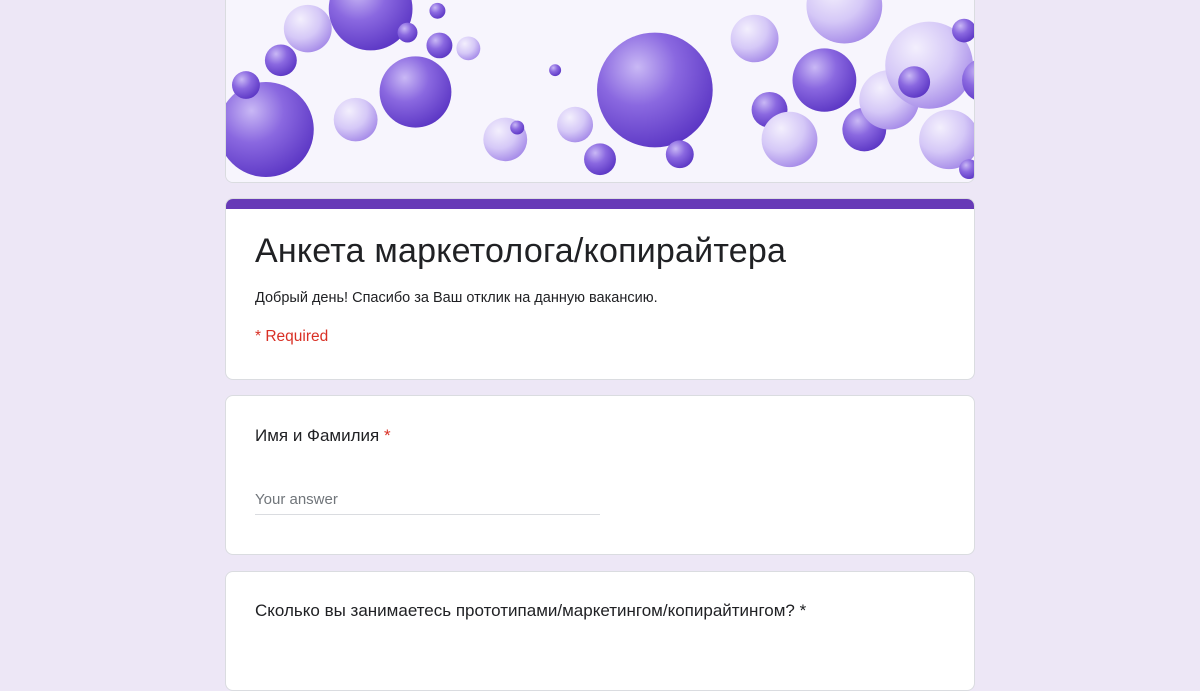 Image resolution: width=1200 pixels, height=691 pixels. Describe the element at coordinates (600, 475) in the screenshot. I see `question-card-name: Имя и Фамилия *` at that location.